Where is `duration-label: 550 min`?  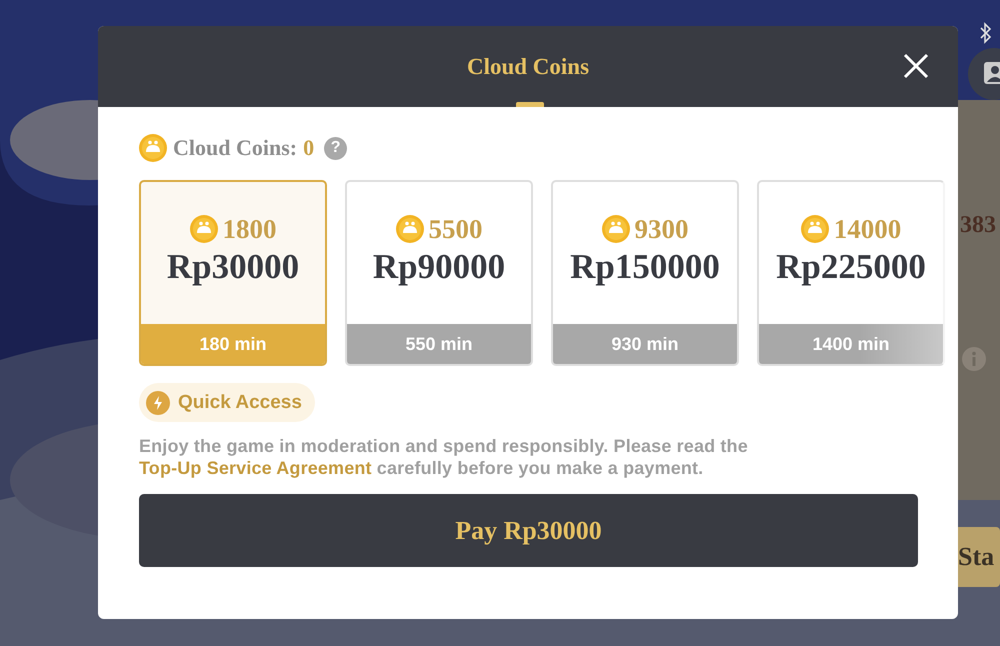 duration-label: 550 min is located at coordinates (439, 344).